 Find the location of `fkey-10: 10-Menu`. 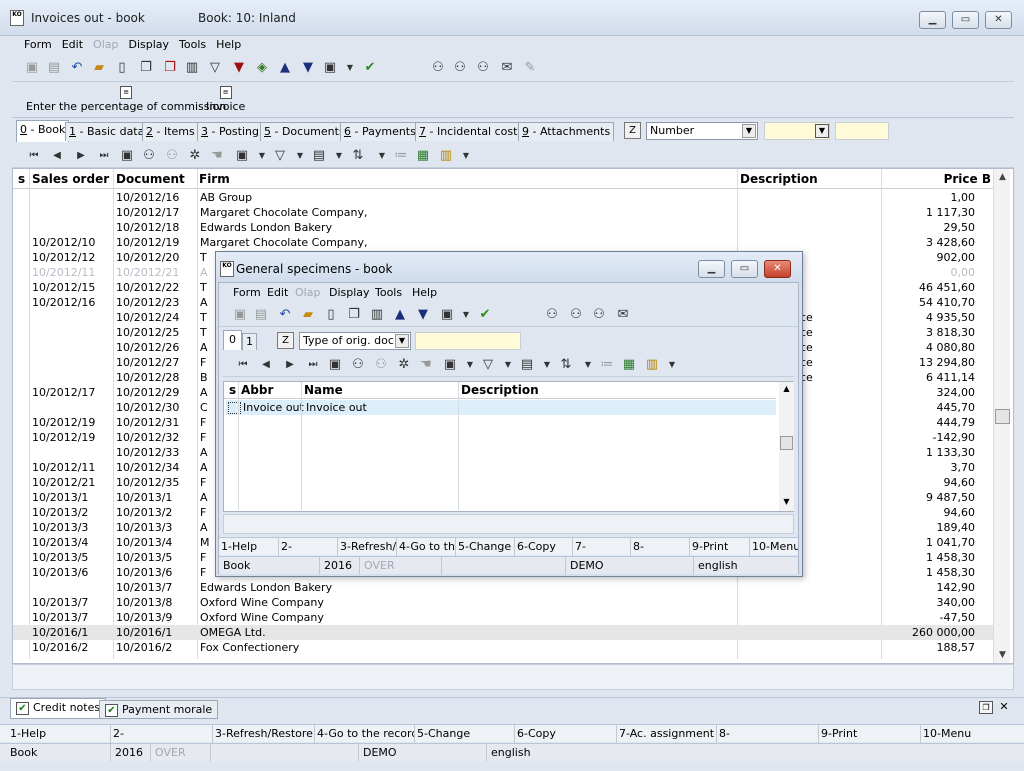

fkey-10: 10-Menu is located at coordinates (970, 734).